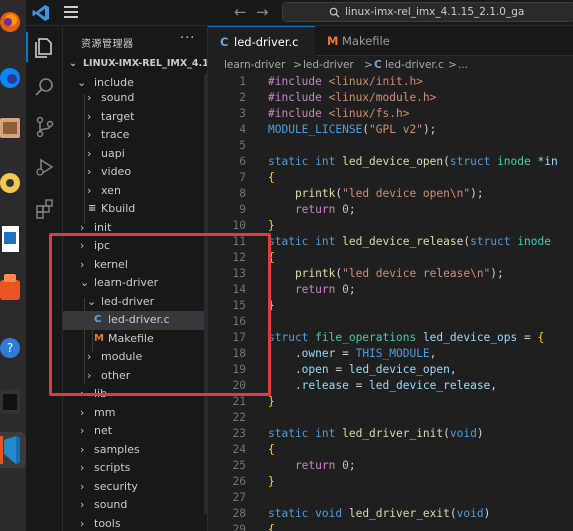  I want to click on menu-icon, so click(71, 13).